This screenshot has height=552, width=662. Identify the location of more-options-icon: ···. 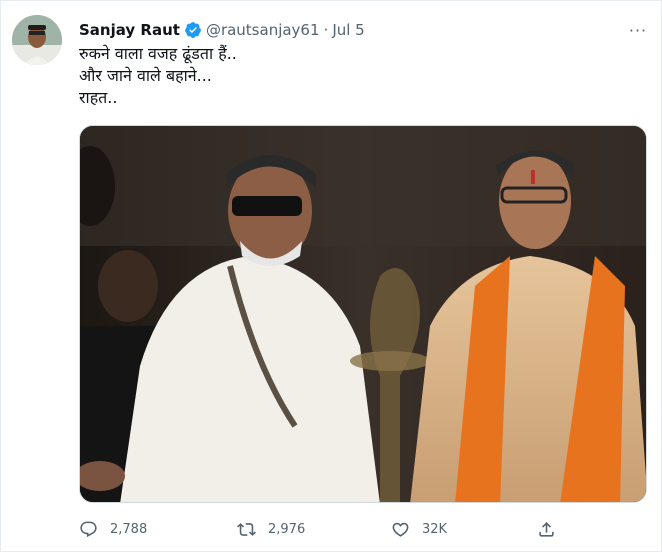
(638, 30).